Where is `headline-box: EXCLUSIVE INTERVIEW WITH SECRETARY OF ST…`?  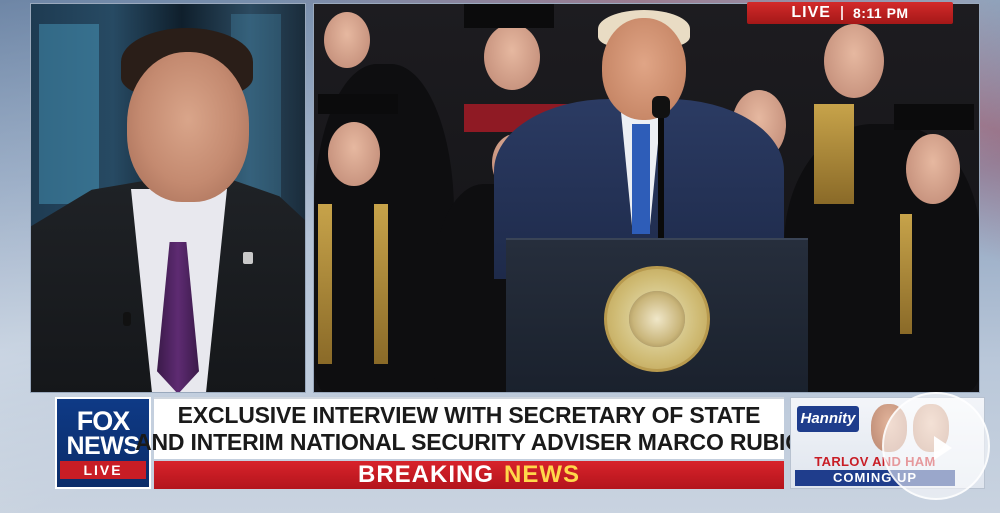 headline-box: EXCLUSIVE INTERVIEW WITH SECRETARY OF ST… is located at coordinates (469, 428).